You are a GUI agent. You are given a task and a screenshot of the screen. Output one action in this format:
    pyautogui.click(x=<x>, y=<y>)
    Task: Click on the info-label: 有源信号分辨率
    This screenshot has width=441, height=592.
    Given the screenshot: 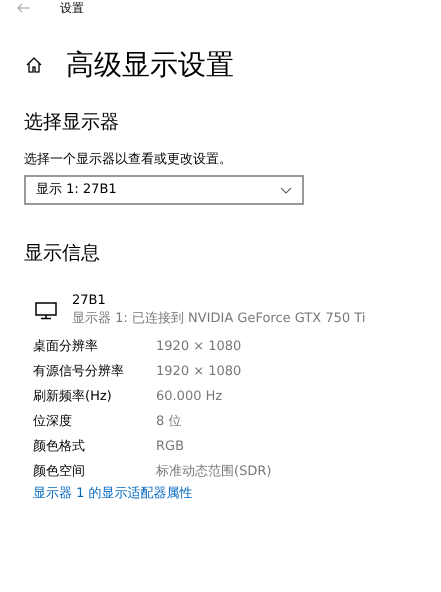 What is the action you would take?
    pyautogui.click(x=79, y=371)
    